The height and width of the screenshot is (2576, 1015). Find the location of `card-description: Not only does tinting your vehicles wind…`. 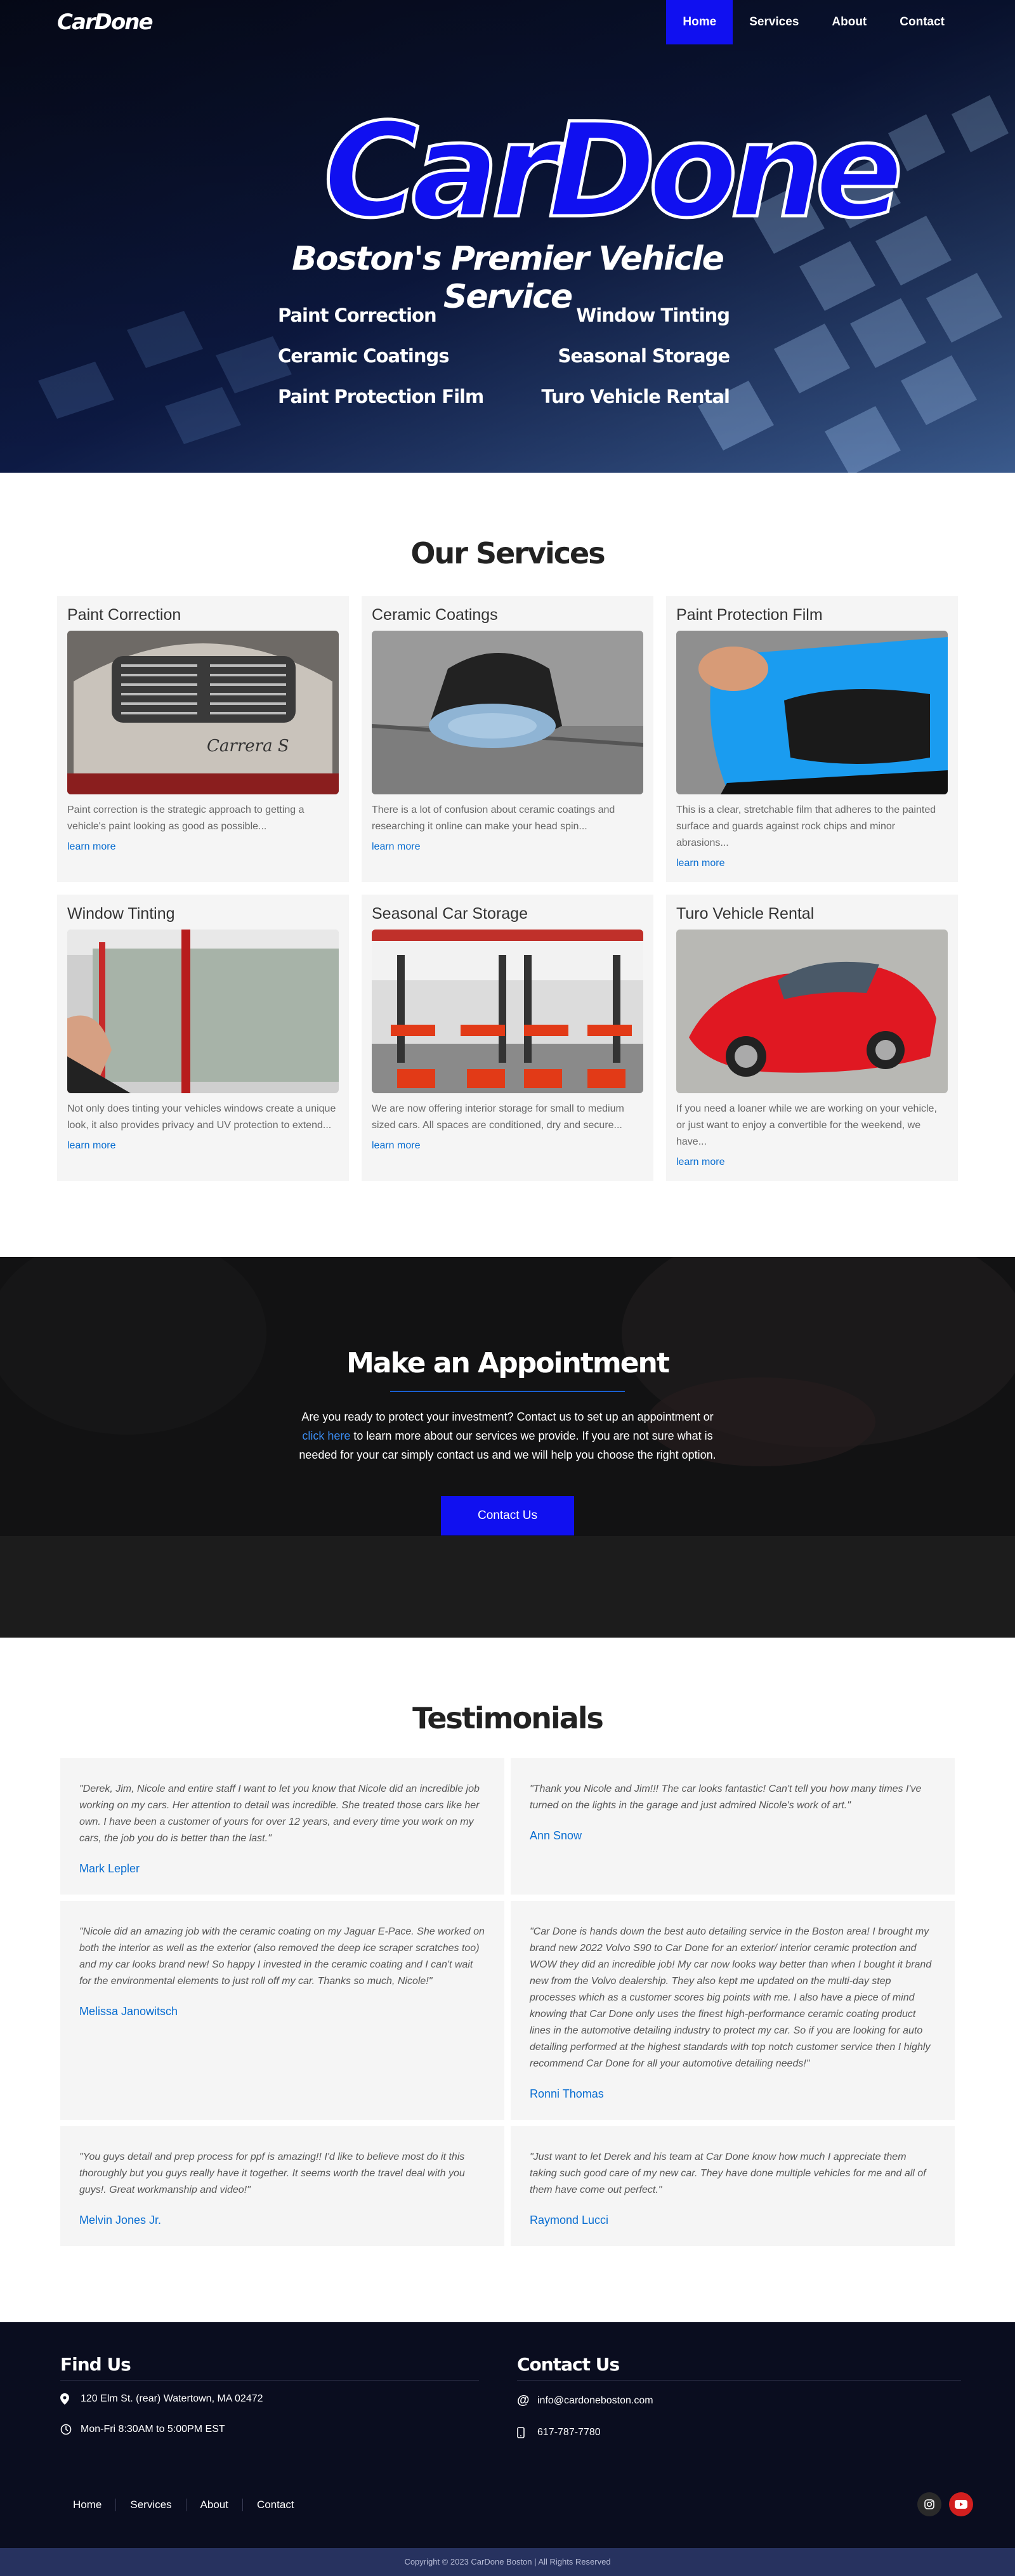

card-description: Not only does tinting your vehicles wind… is located at coordinates (201, 1117).